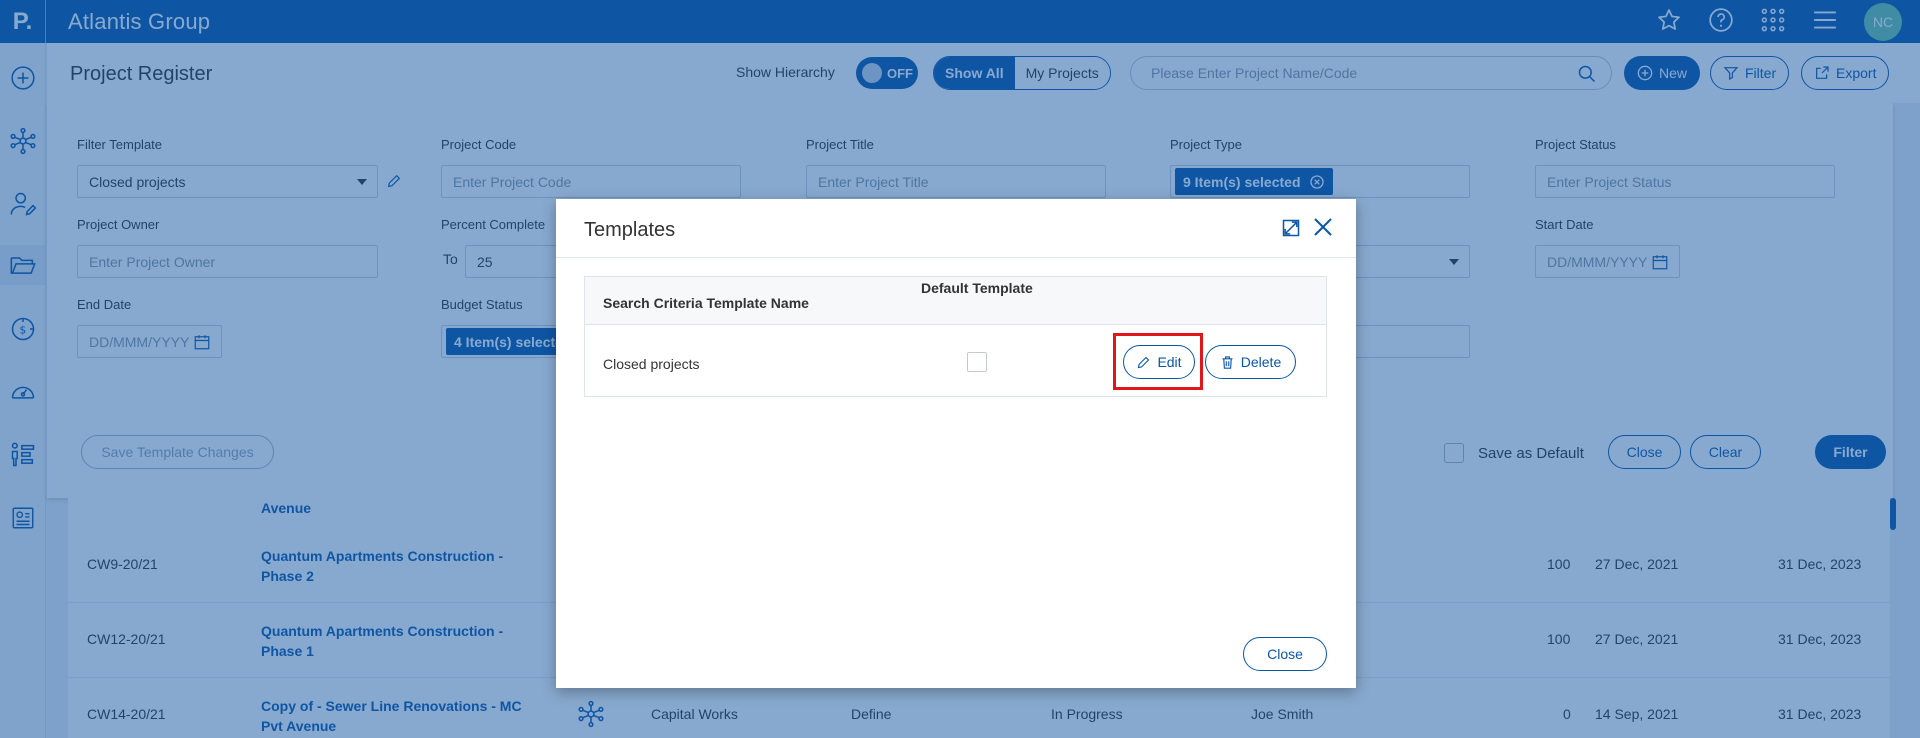 This screenshot has height=738, width=1920. Describe the element at coordinates (706, 303) in the screenshot. I see `template-name-column-header: Search Criteria Template Name` at that location.